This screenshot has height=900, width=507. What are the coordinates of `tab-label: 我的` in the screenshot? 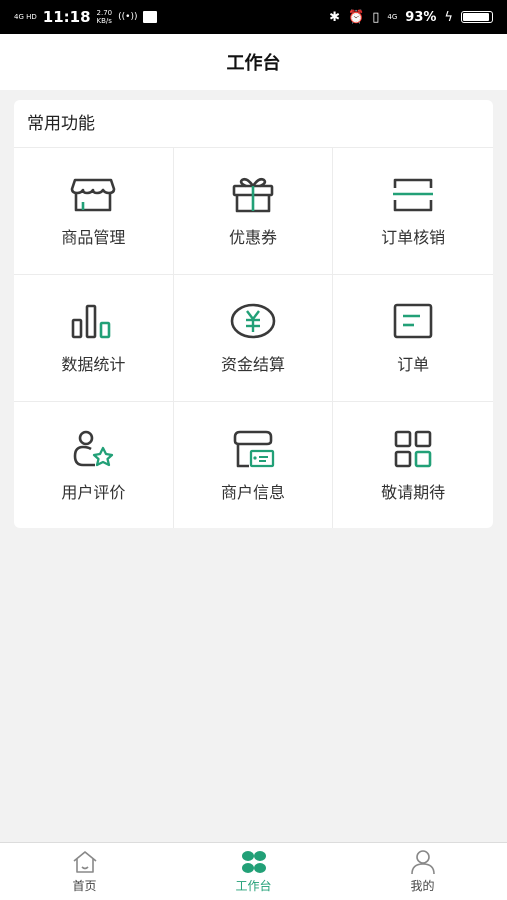 It's located at (422, 886).